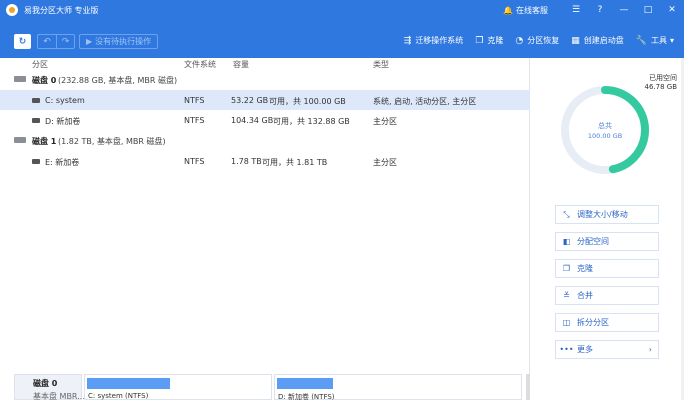  Describe the element at coordinates (585, 268) in the screenshot. I see `action-label: 克隆` at that location.